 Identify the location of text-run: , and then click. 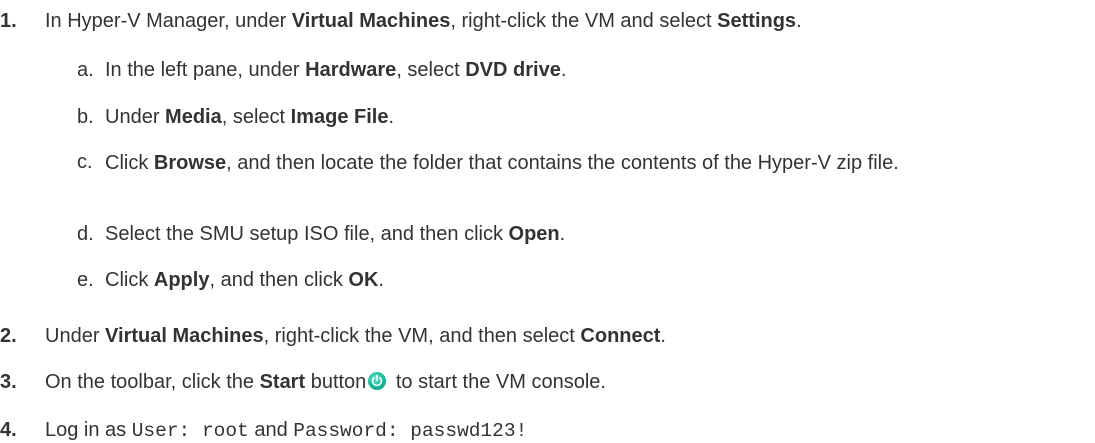
(279, 280).